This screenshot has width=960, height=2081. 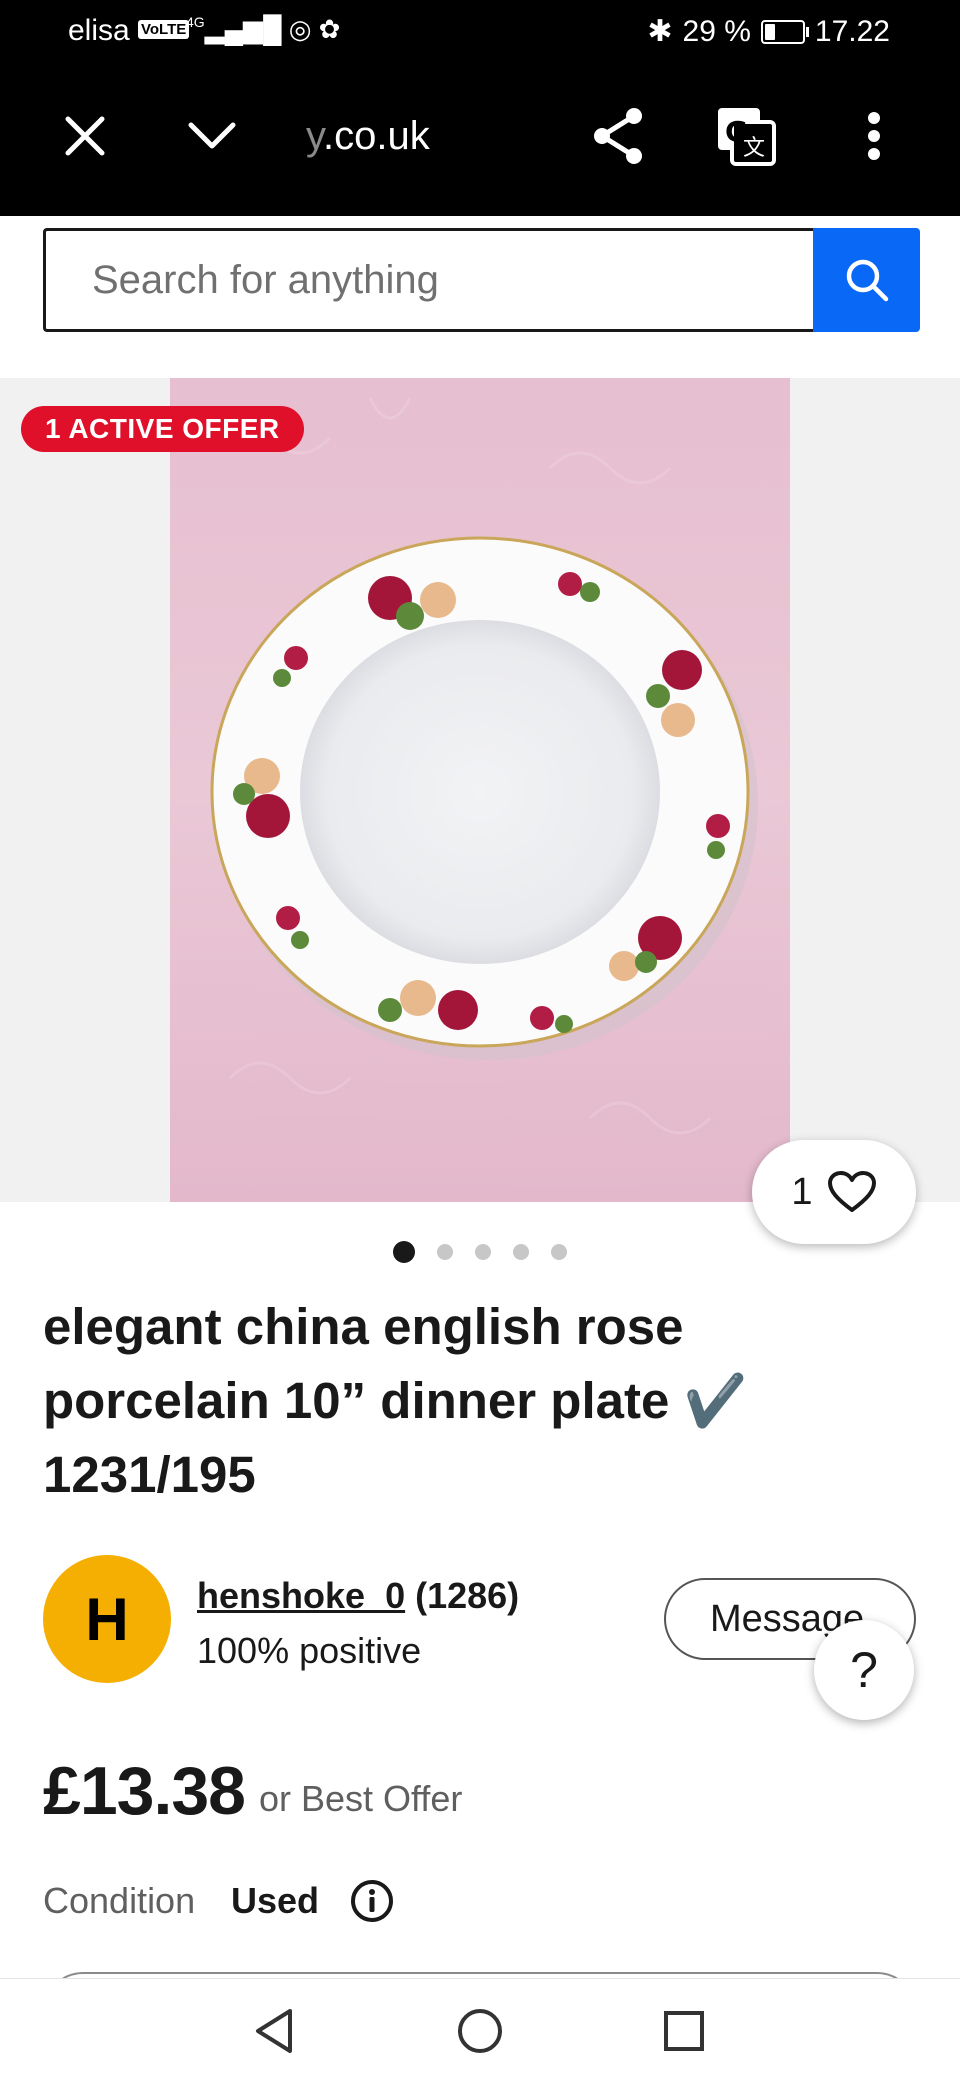 I want to click on best-offer-text: or Best Offer, so click(x=361, y=1798).